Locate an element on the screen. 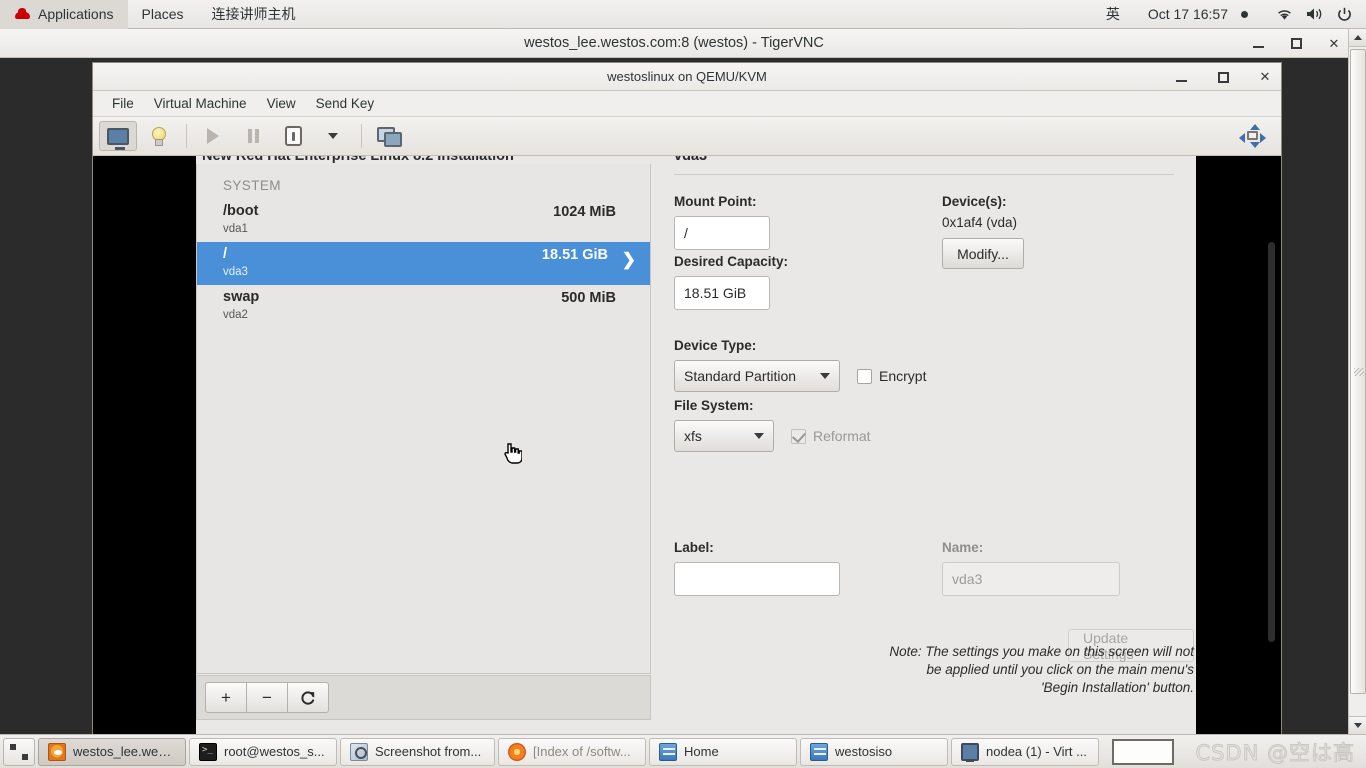  screens-icon is located at coordinates (389, 137).